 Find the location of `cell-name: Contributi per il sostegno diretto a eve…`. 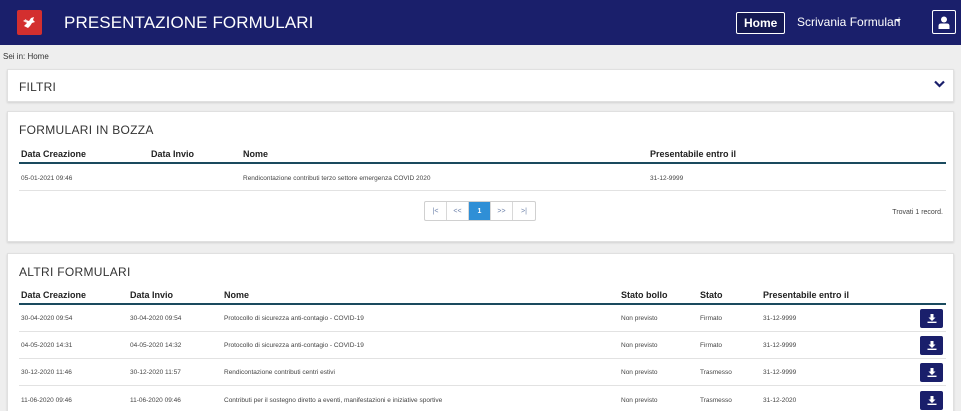

cell-name: Contributi per il sostegno diretto a eve… is located at coordinates (333, 400).